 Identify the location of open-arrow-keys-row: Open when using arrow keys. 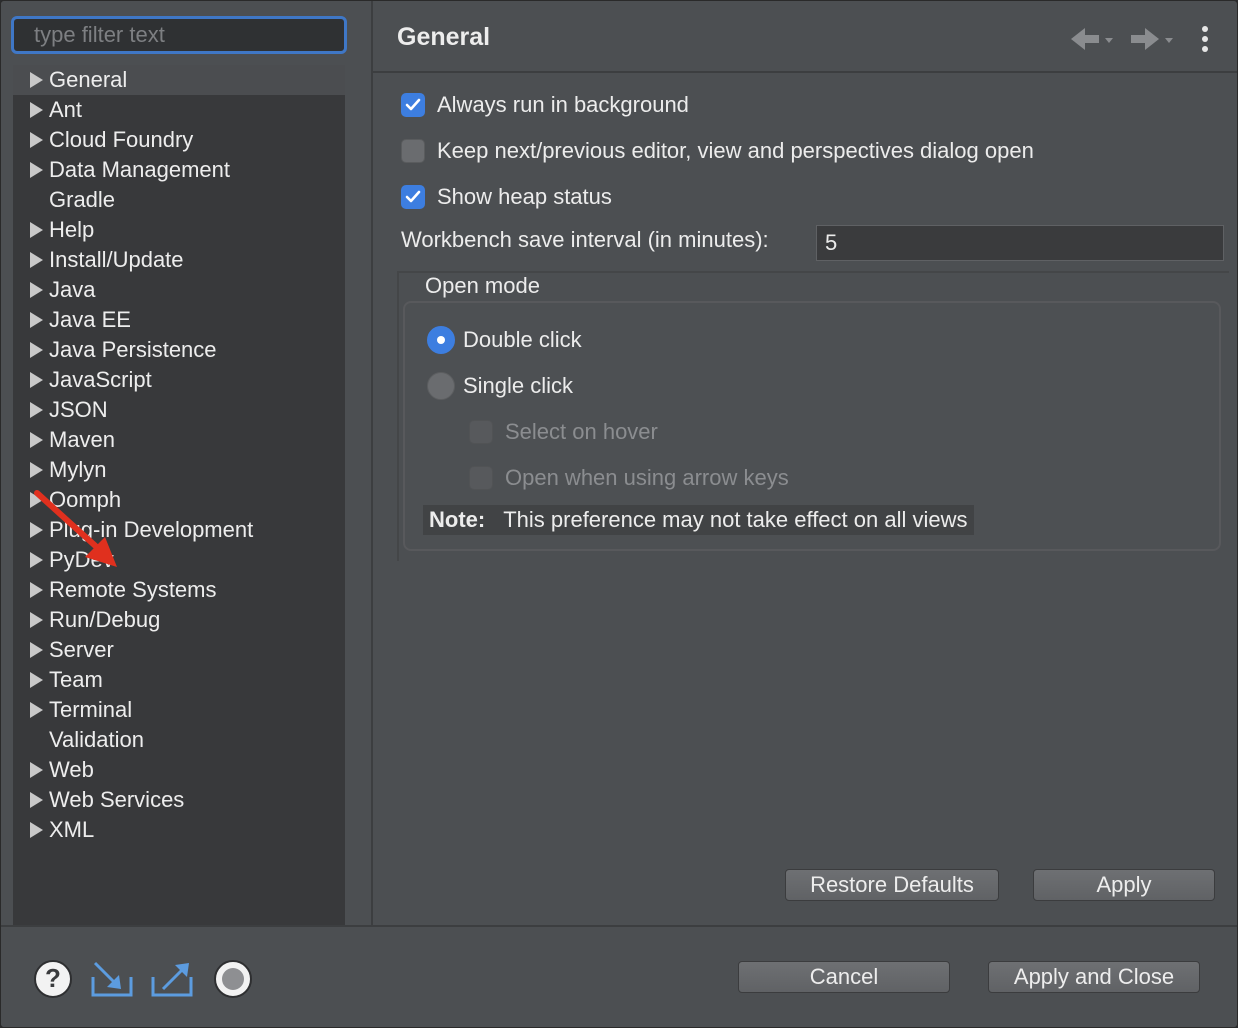
(629, 478).